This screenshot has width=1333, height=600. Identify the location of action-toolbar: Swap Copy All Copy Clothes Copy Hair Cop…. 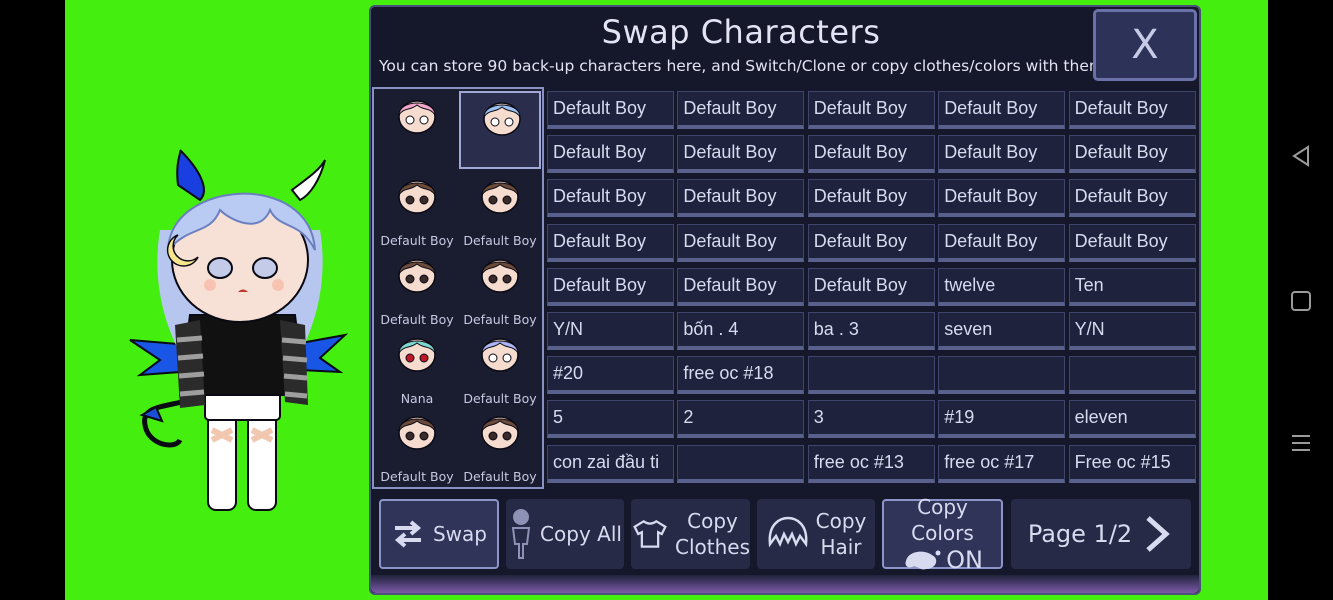
(787, 534).